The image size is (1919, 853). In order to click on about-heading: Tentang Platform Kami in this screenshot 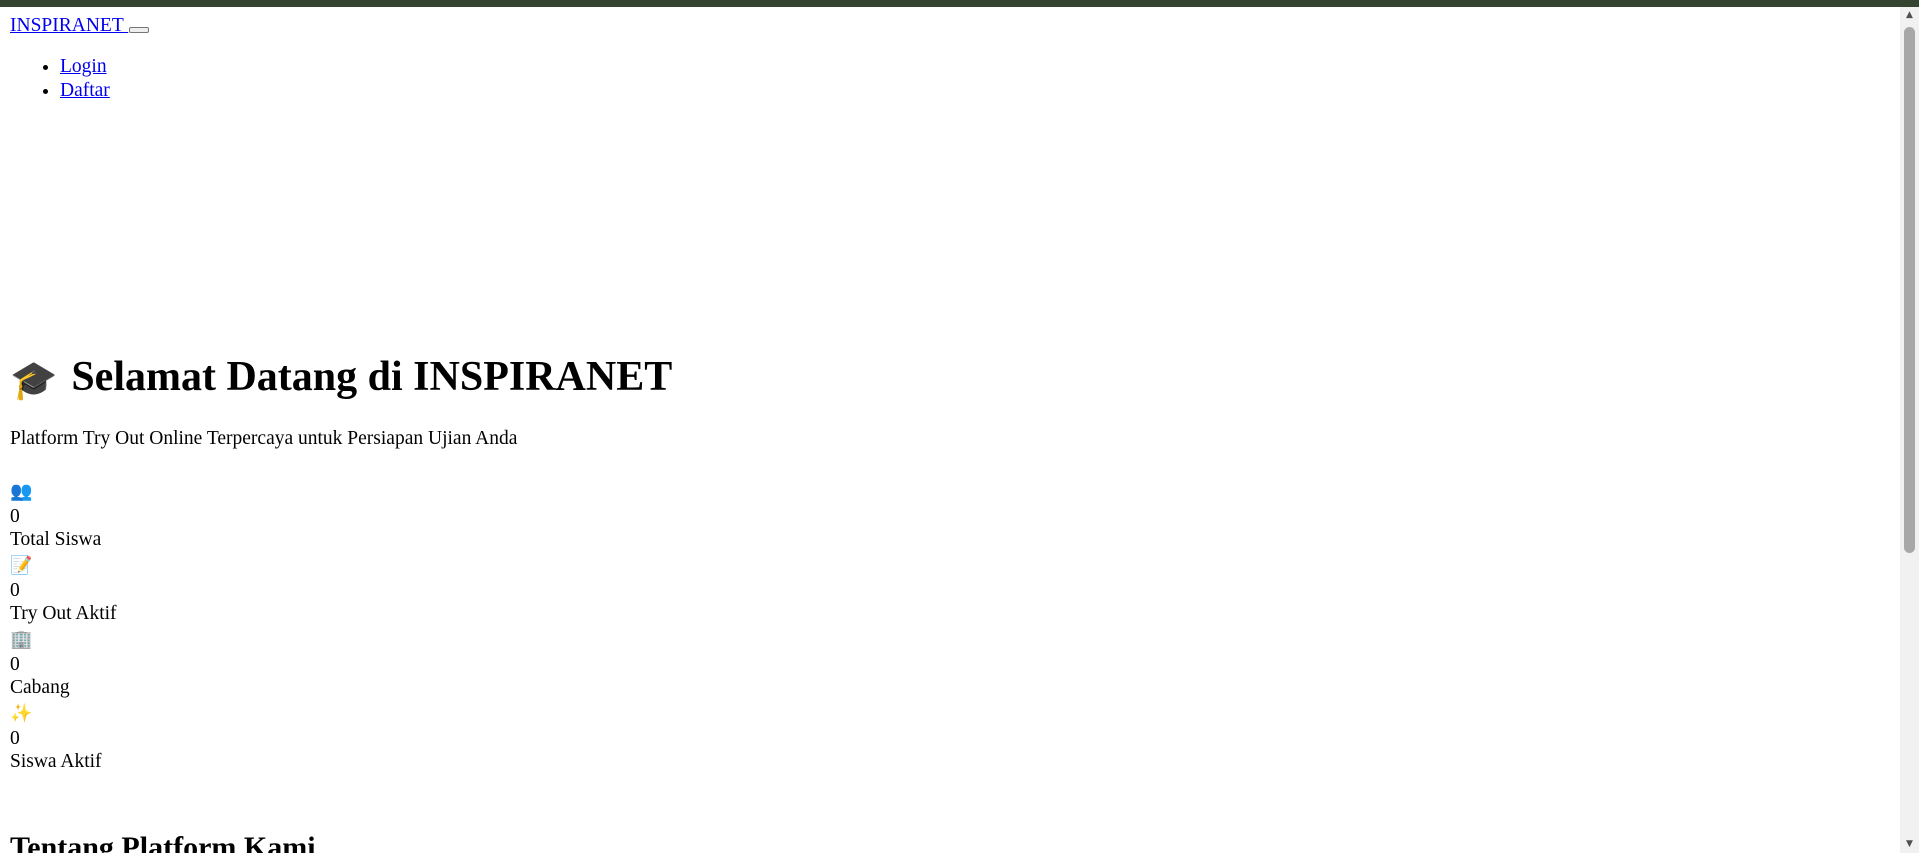, I will do `click(163, 842)`.